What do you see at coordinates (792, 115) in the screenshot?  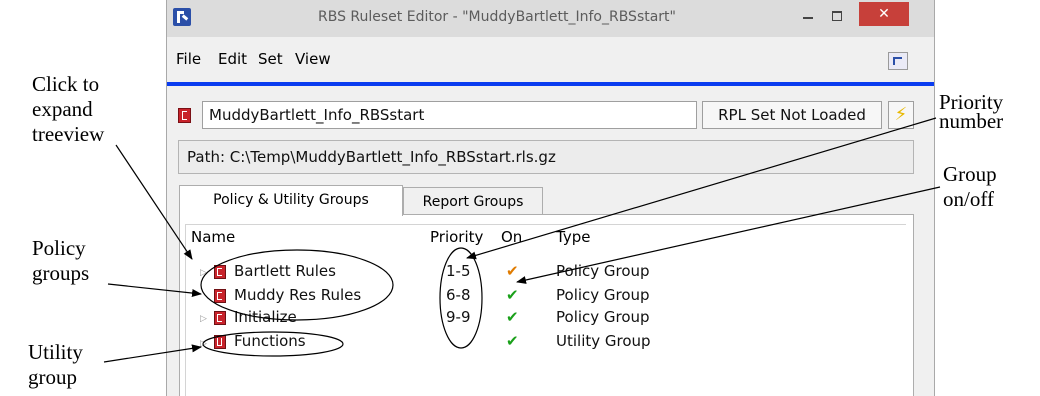 I see `rpl-set-status-button: RPL Set Not Loaded` at bounding box center [792, 115].